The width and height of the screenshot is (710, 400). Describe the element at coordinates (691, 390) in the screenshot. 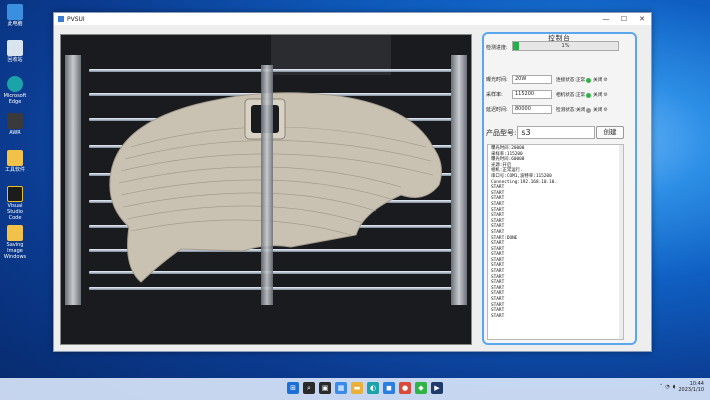

I see `clock-date: 2023/1/10` at that location.